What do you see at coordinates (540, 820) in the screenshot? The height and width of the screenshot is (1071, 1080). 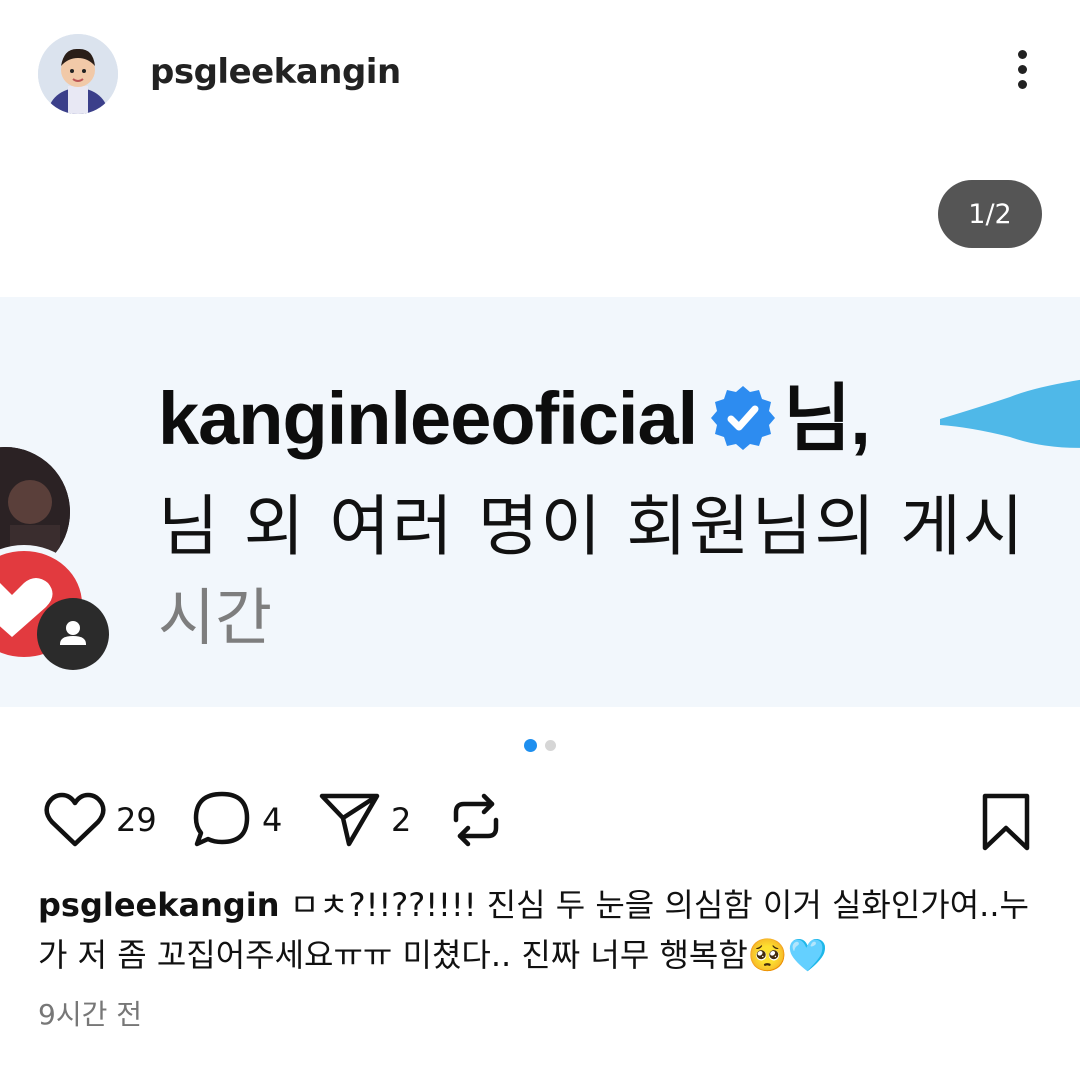 I see `post-actions-bar: 29 4 2` at bounding box center [540, 820].